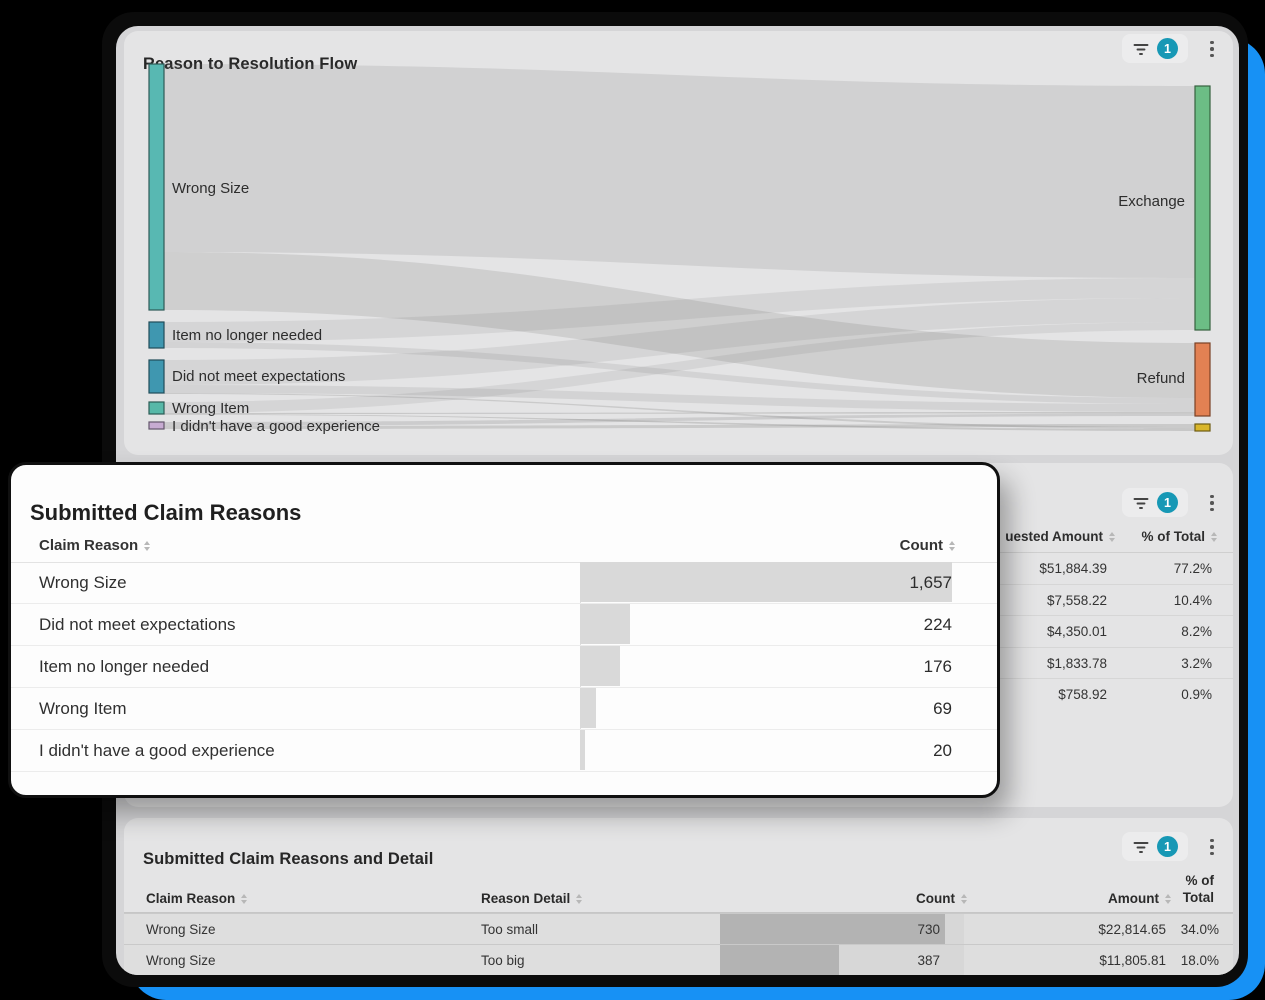  I want to click on claim-reason-value: Item no longer needed, so click(124, 666).